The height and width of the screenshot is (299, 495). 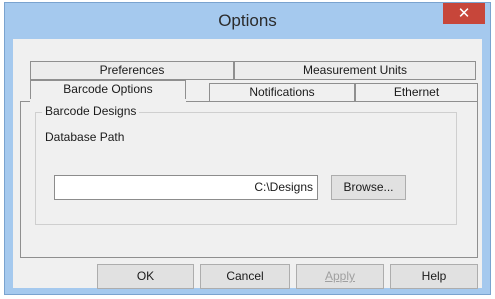 What do you see at coordinates (91, 111) in the screenshot?
I see `group-title: Barcode Designs` at bounding box center [91, 111].